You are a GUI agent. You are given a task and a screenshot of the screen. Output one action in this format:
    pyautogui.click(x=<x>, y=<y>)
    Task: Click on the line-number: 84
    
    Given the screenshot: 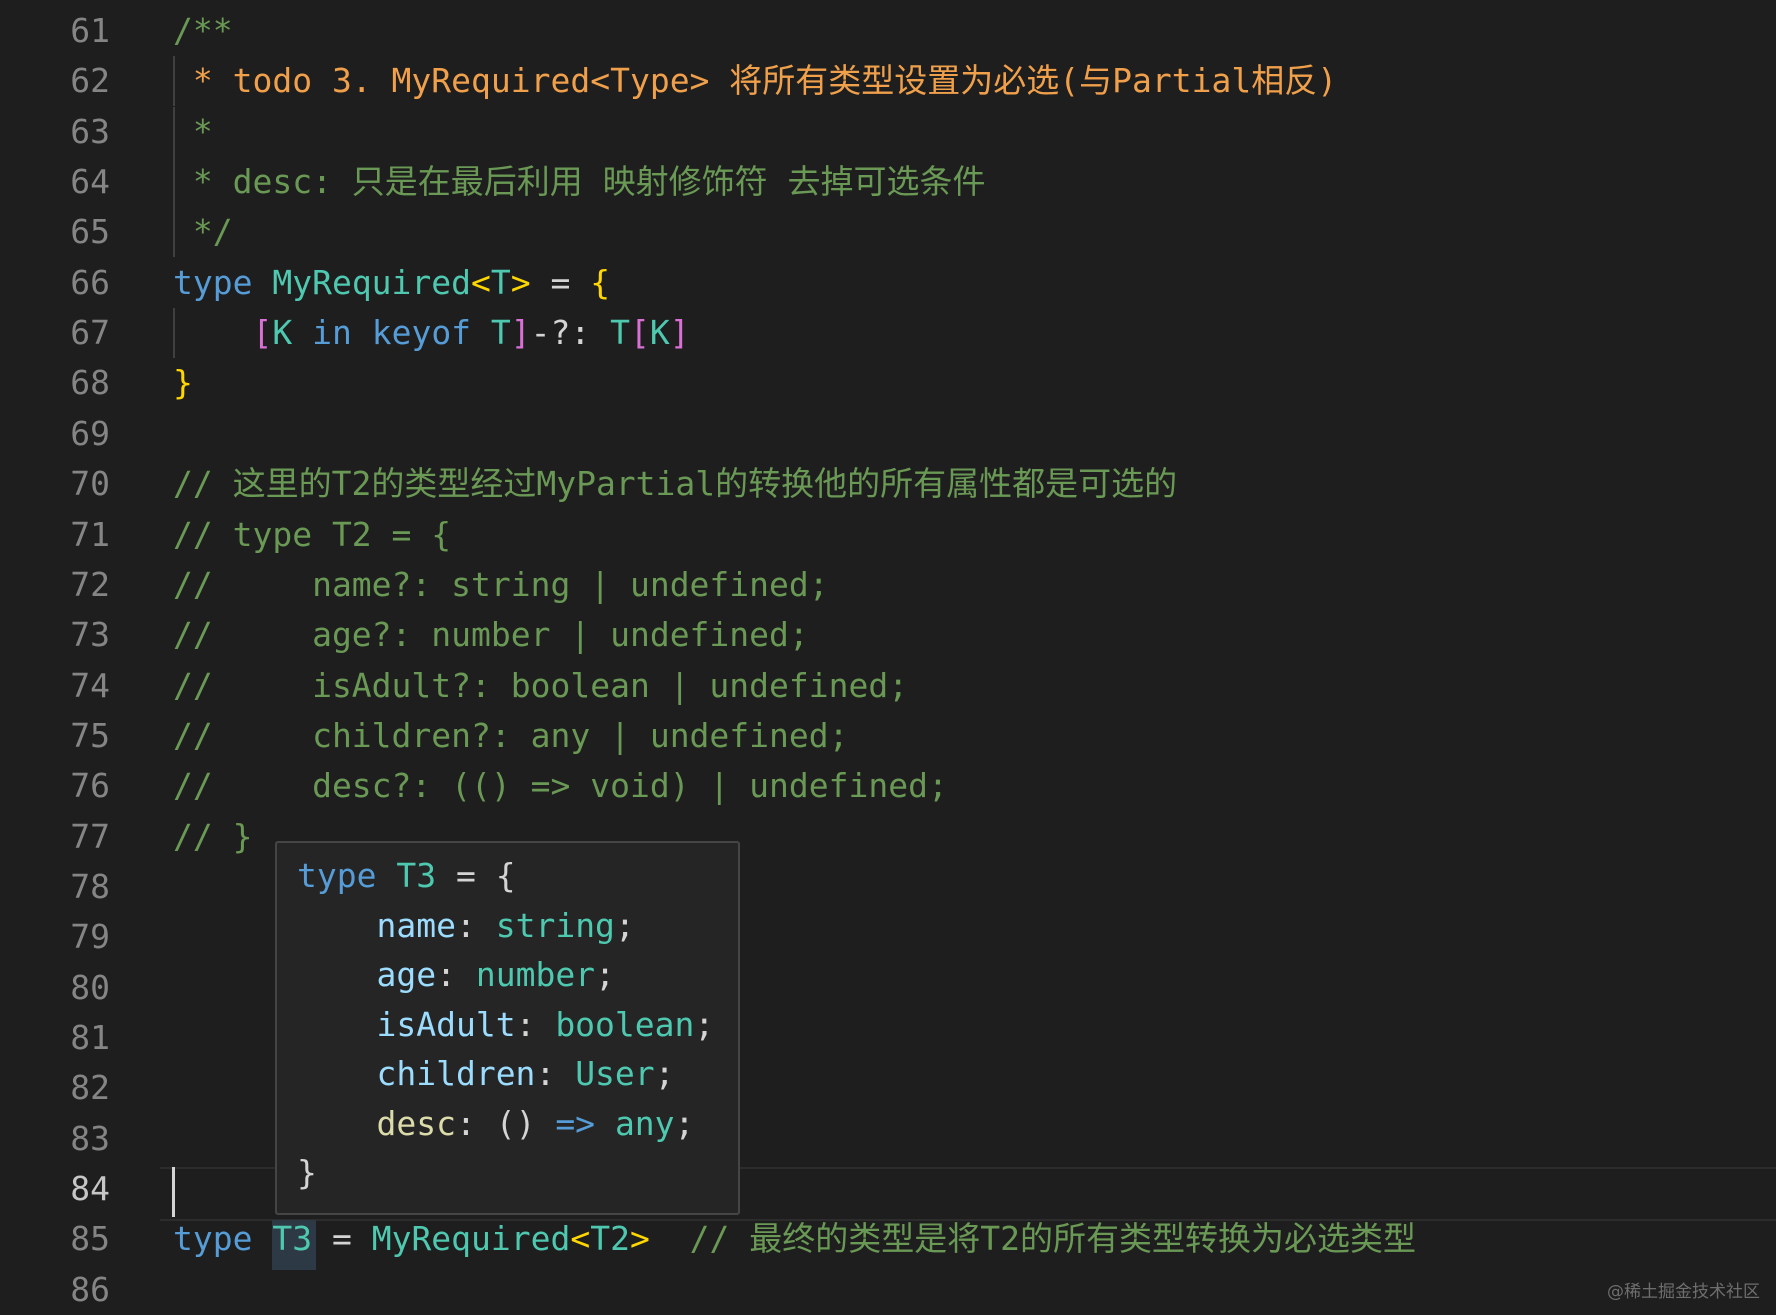 What is the action you would take?
    pyautogui.click(x=90, y=1189)
    